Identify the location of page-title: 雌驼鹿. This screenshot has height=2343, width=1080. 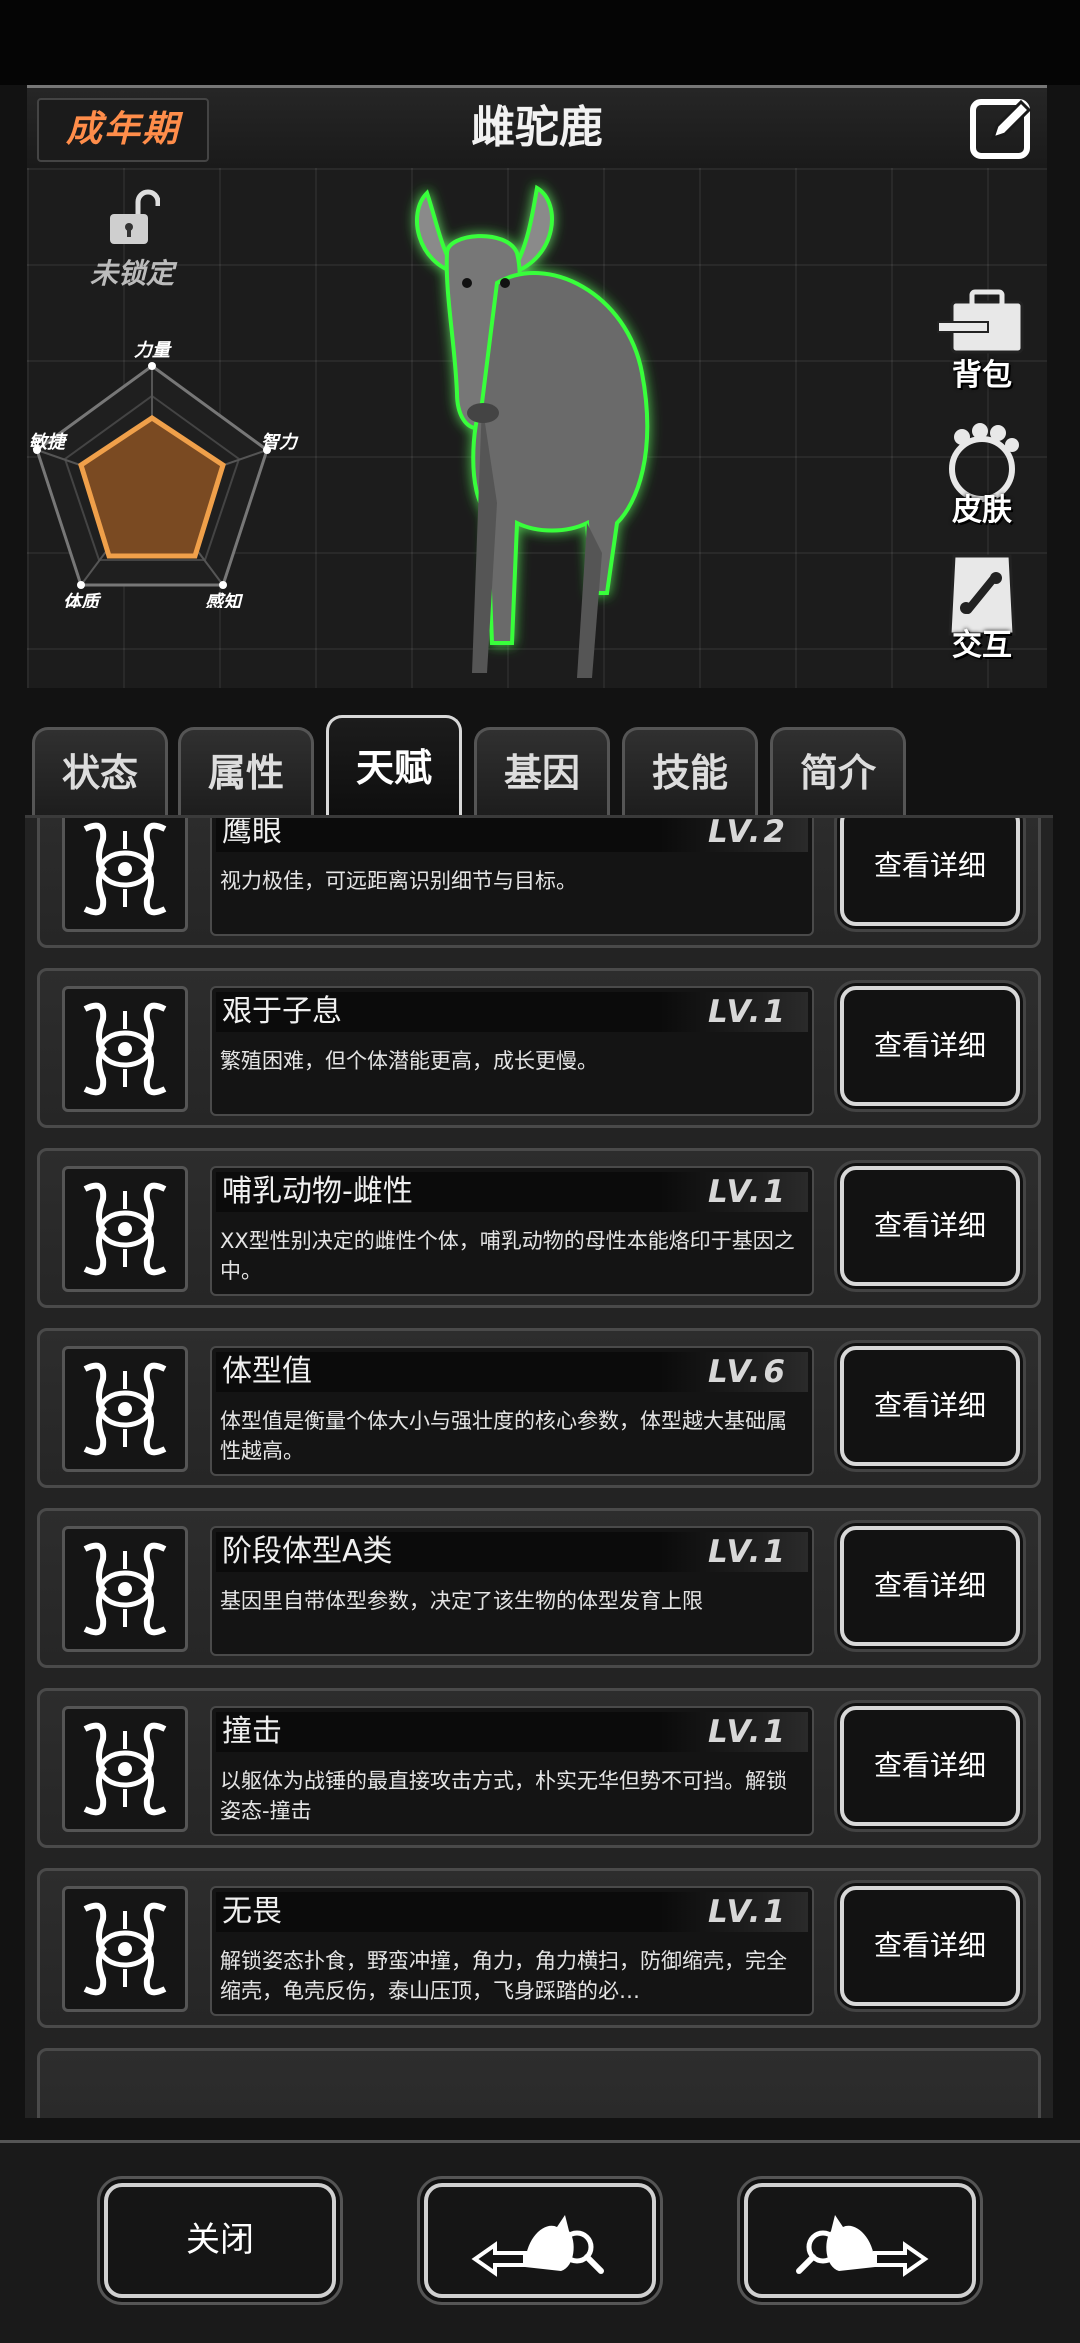
(537, 127).